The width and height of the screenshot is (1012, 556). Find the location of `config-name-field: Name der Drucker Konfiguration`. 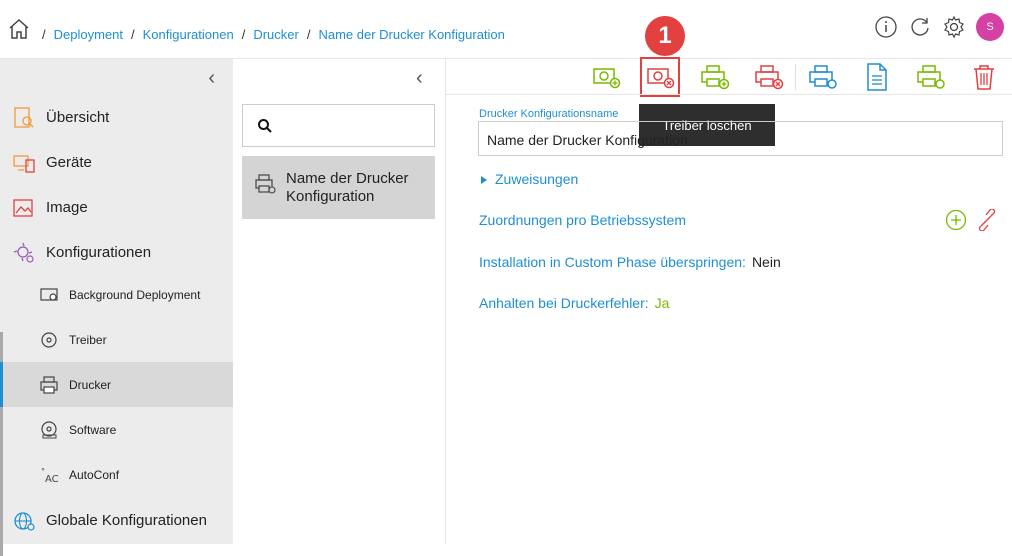

config-name-field: Name der Drucker Konfiguration is located at coordinates (740, 138).